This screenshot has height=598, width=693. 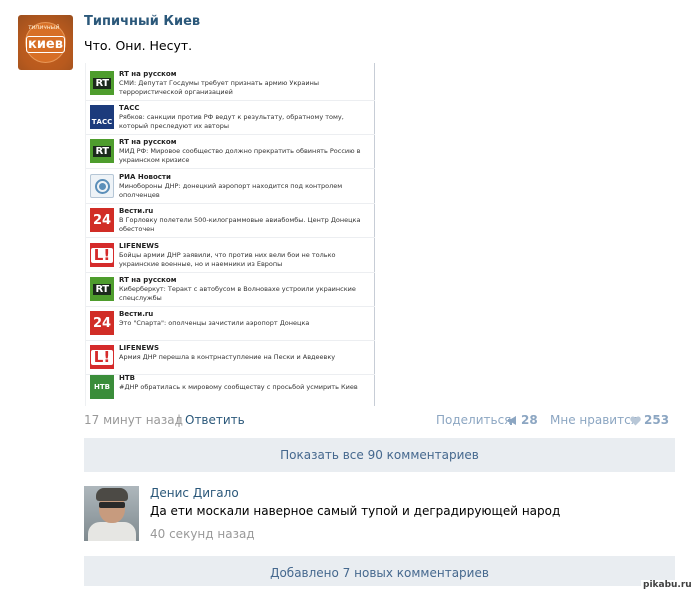 What do you see at coordinates (145, 177) in the screenshot?
I see `news-source: РИА Новости` at bounding box center [145, 177].